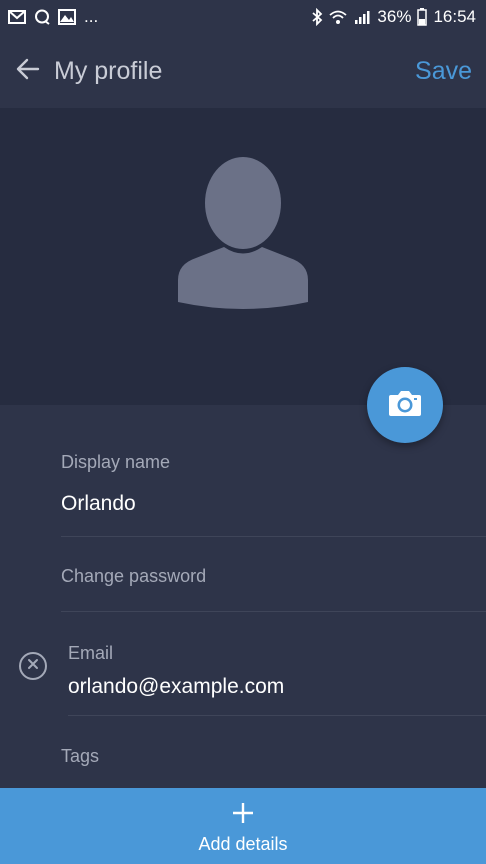 The width and height of the screenshot is (486, 864). What do you see at coordinates (243, 17) in the screenshot?
I see `status-bar: ... 36% 16:54` at bounding box center [243, 17].